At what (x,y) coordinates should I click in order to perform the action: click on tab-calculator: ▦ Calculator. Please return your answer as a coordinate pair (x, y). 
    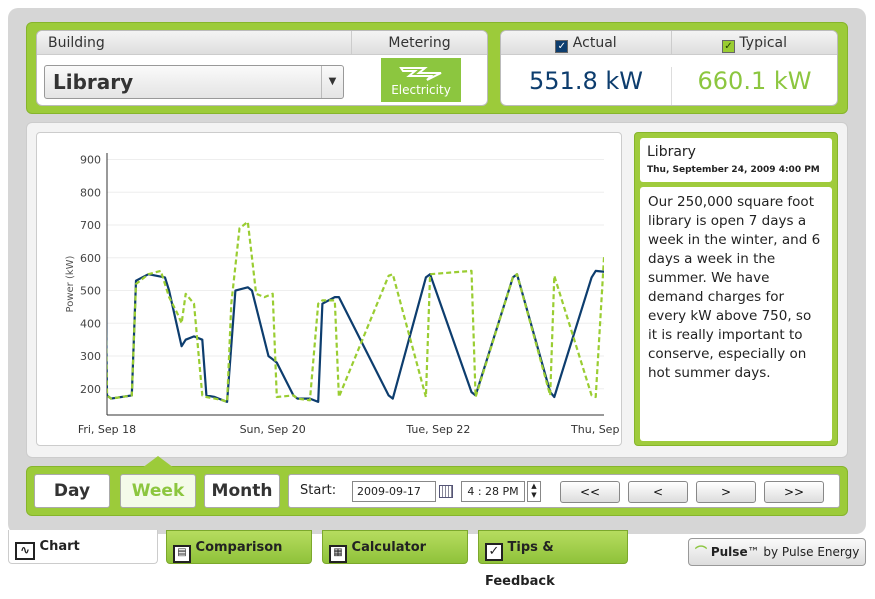
    Looking at the image, I should click on (395, 547).